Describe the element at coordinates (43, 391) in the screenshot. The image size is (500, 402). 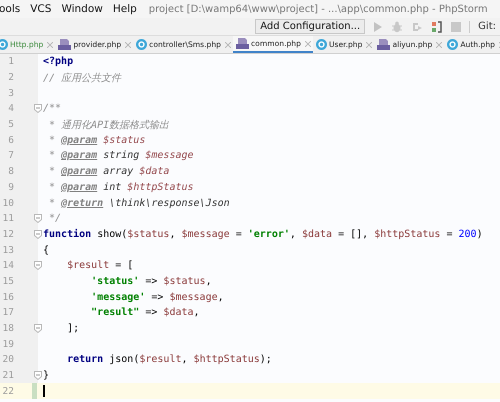
I see `text-caret` at that location.